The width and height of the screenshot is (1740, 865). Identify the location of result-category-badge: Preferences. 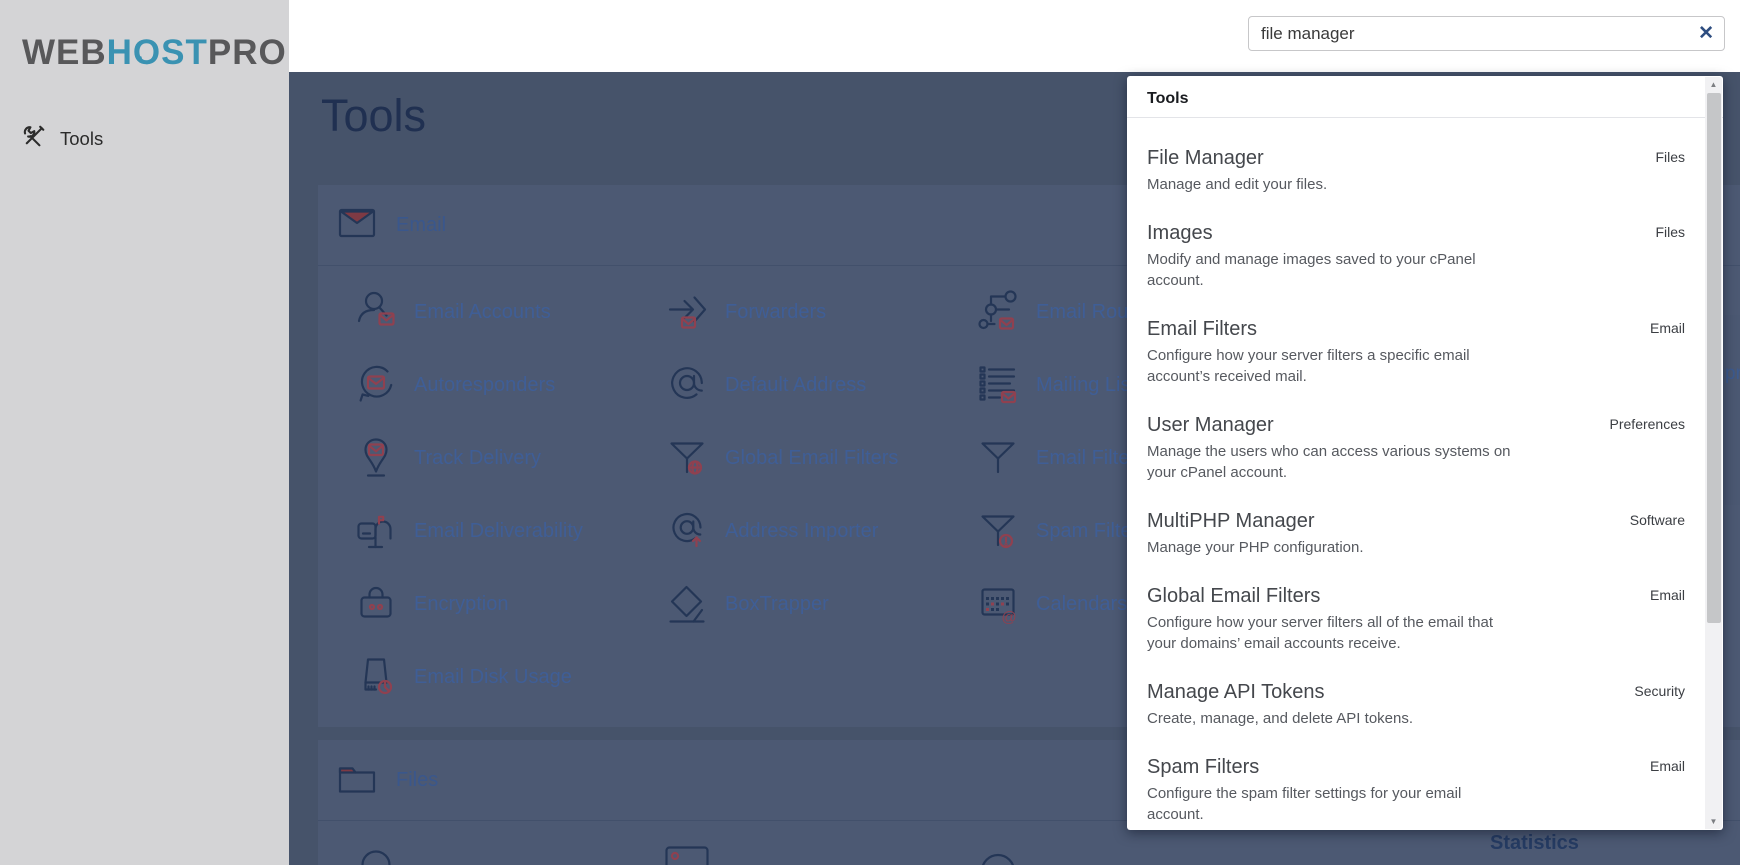
(1647, 424).